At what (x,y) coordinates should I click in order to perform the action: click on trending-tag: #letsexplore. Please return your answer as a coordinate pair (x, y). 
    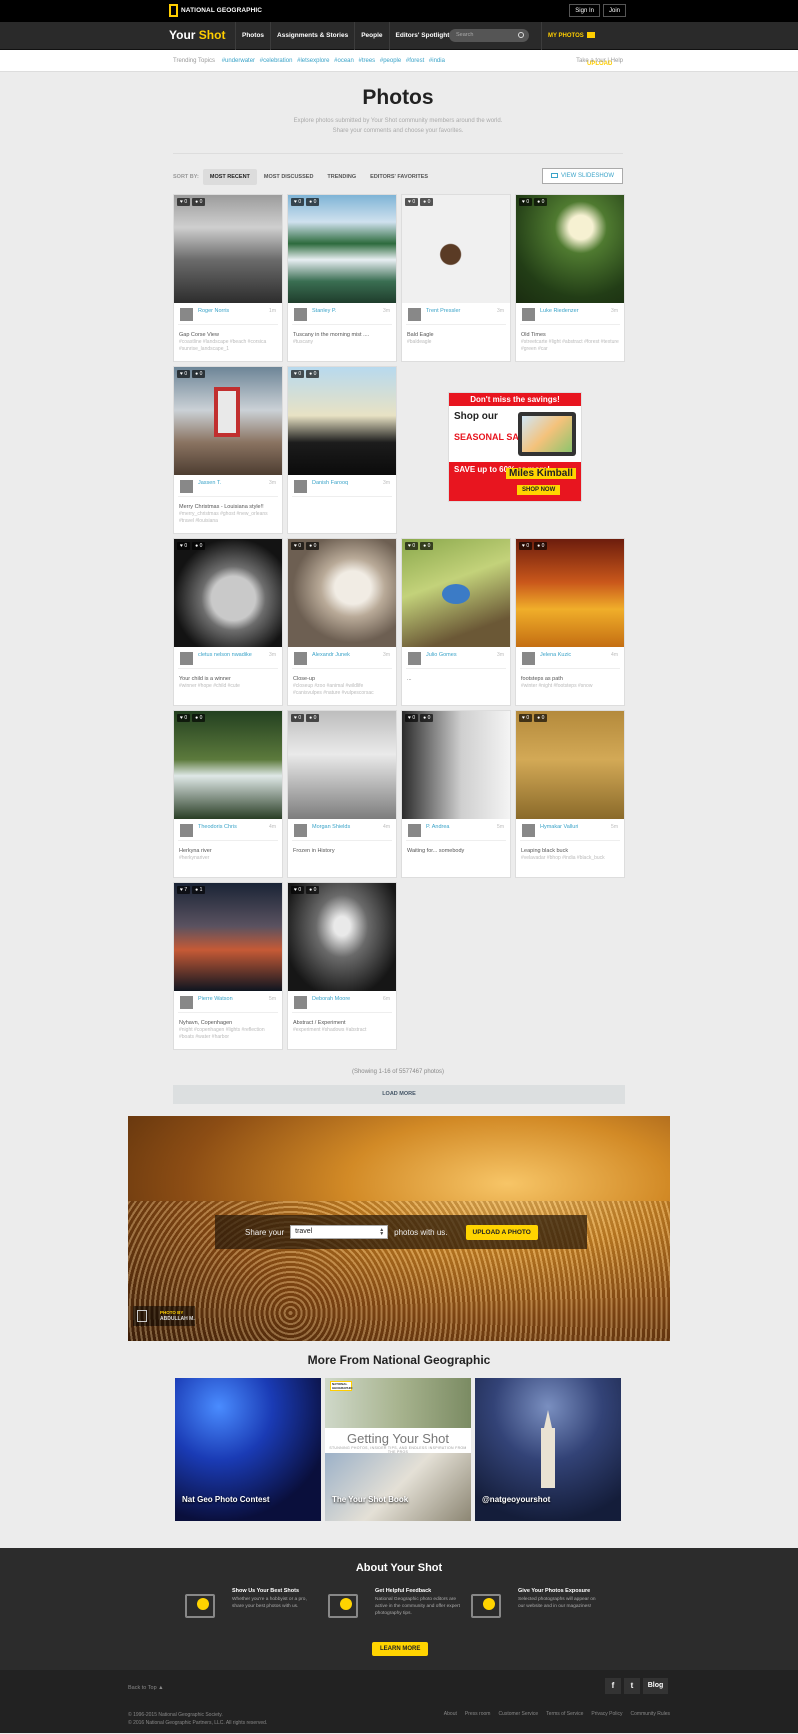
    Looking at the image, I should click on (313, 61).